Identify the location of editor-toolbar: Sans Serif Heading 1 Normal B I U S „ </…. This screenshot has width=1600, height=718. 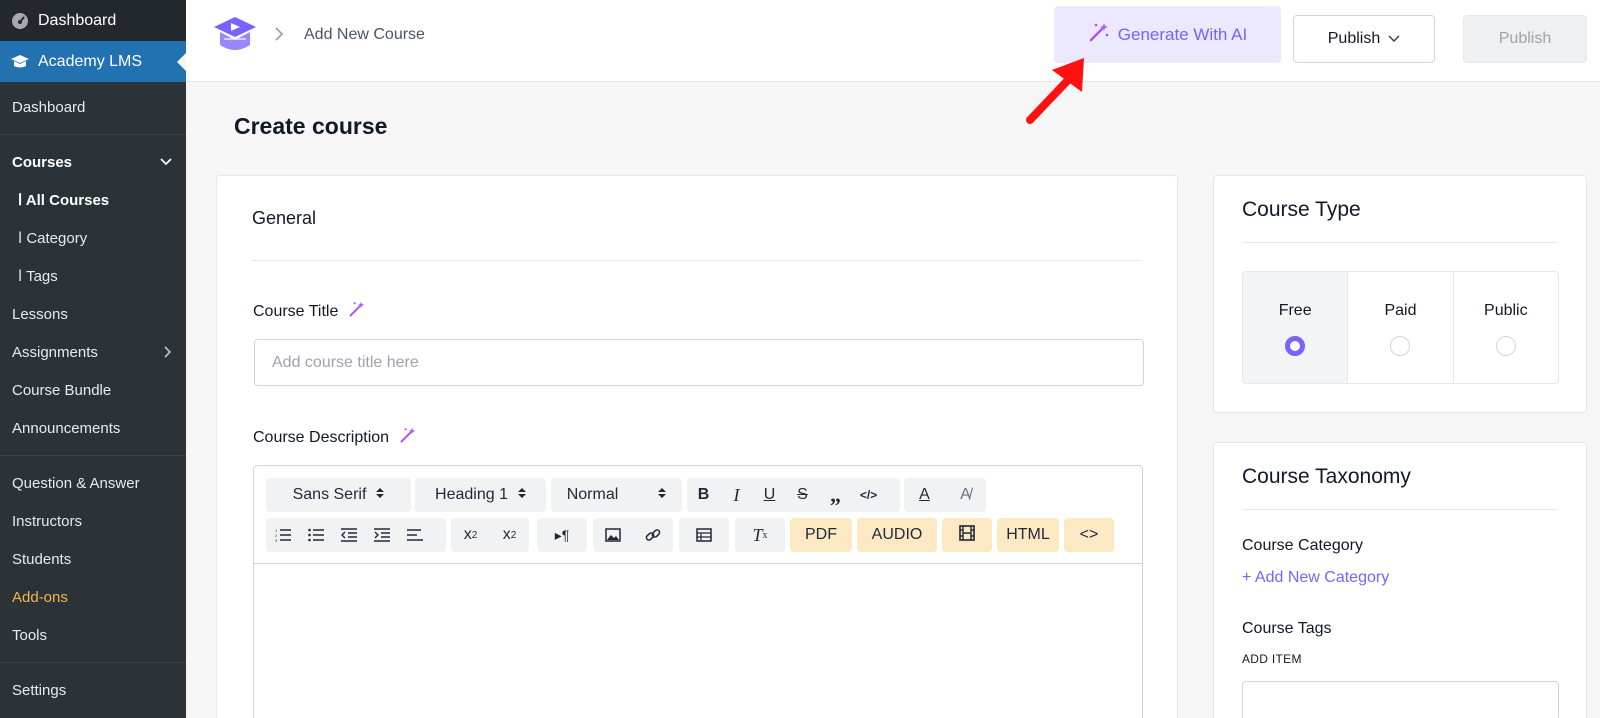
(698, 515).